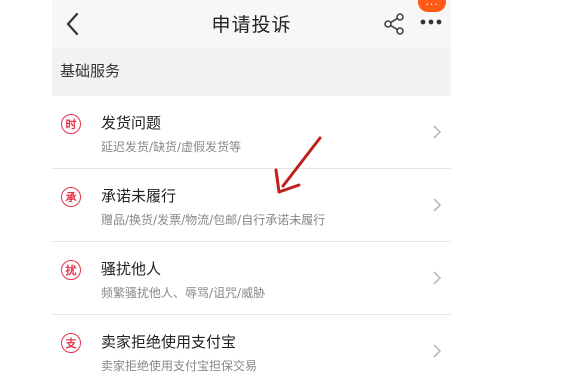  I want to click on list-item-promise-unfulfilled: 承 承诺未履行 赠品/换货/发票/物流/包邮/自行承诺未履行, so click(251, 205).